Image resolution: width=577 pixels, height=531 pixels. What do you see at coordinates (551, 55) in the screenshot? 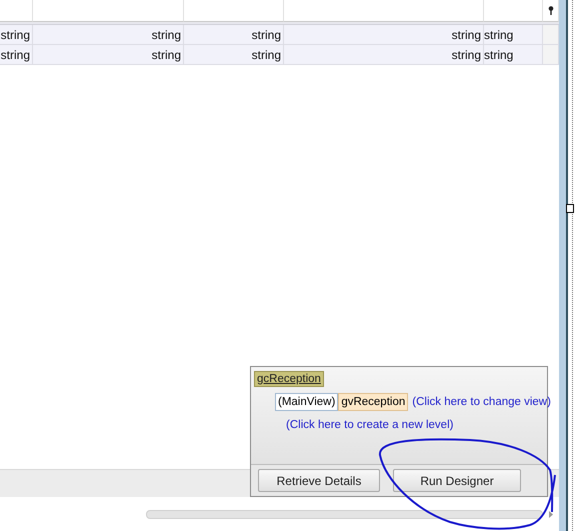
I see `row-end-cell` at bounding box center [551, 55].